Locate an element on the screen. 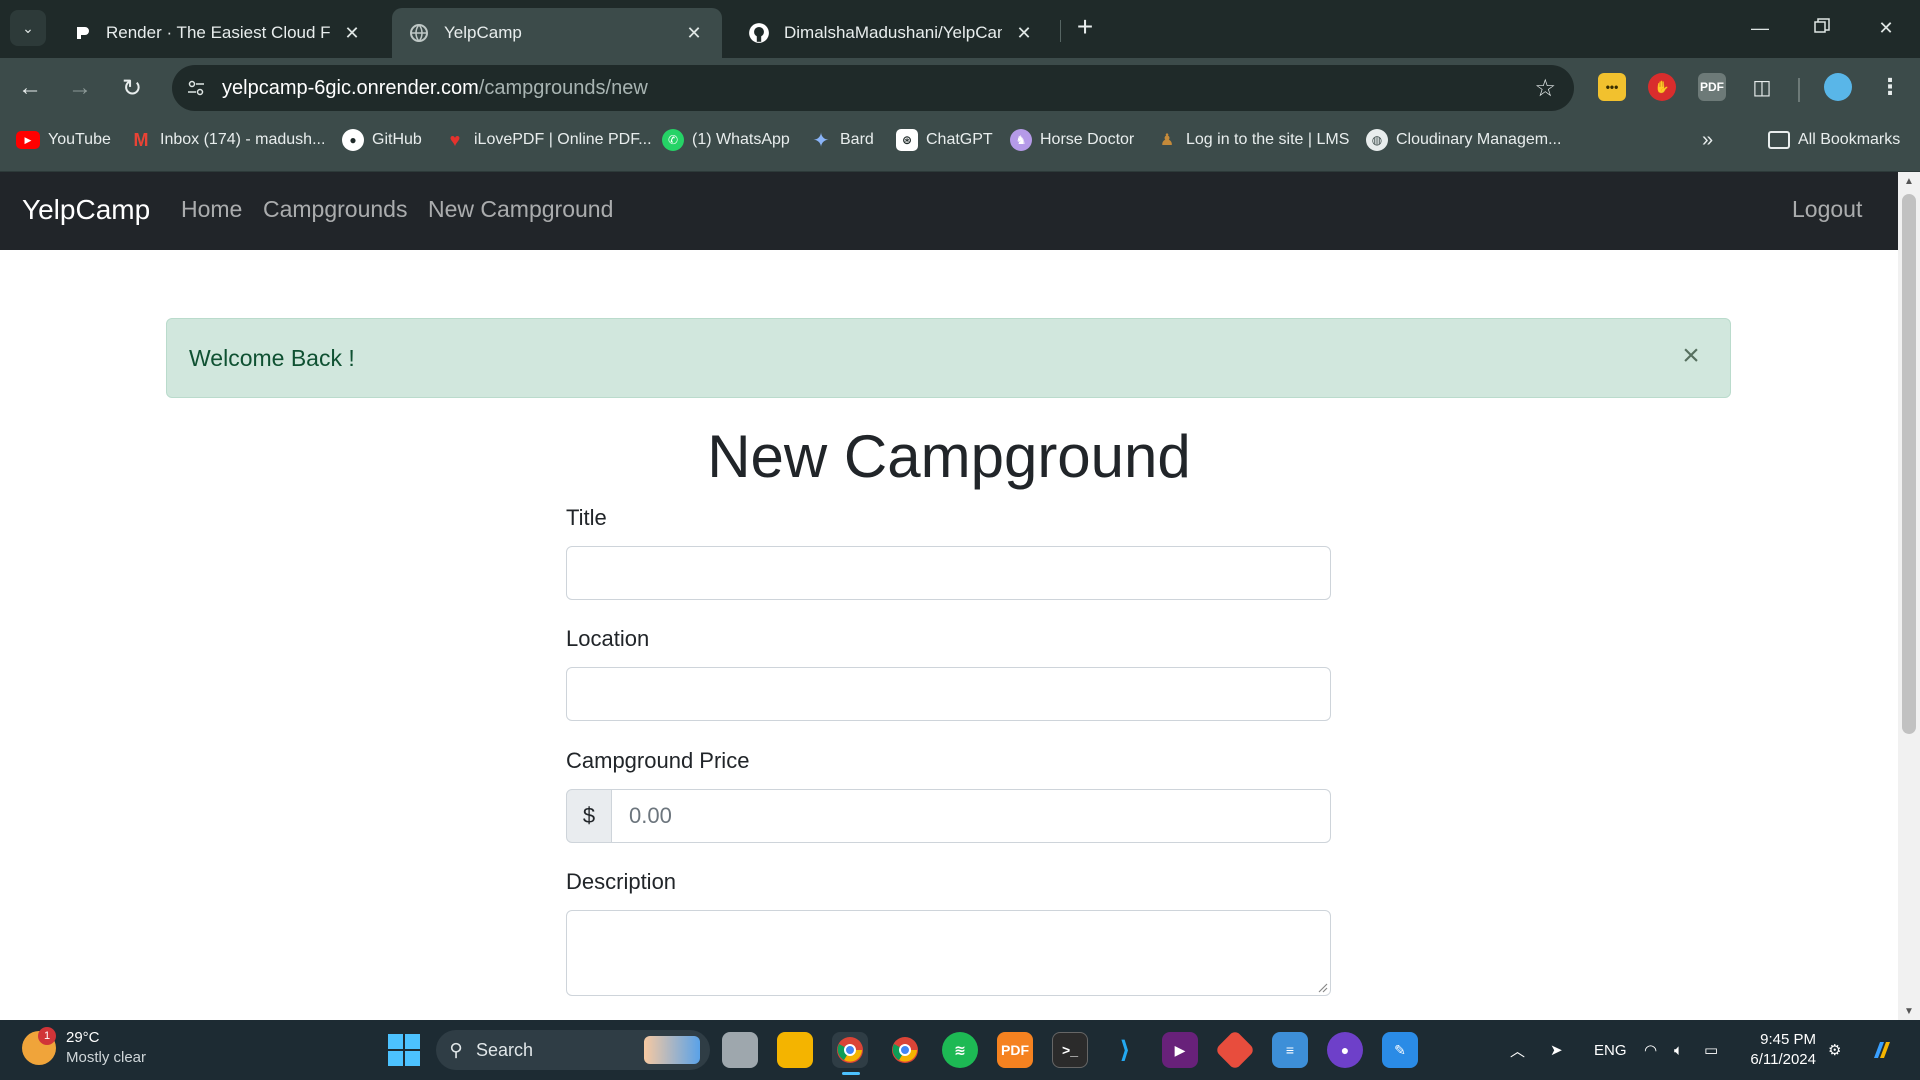  resize-grip-icon is located at coordinates (1322, 987).